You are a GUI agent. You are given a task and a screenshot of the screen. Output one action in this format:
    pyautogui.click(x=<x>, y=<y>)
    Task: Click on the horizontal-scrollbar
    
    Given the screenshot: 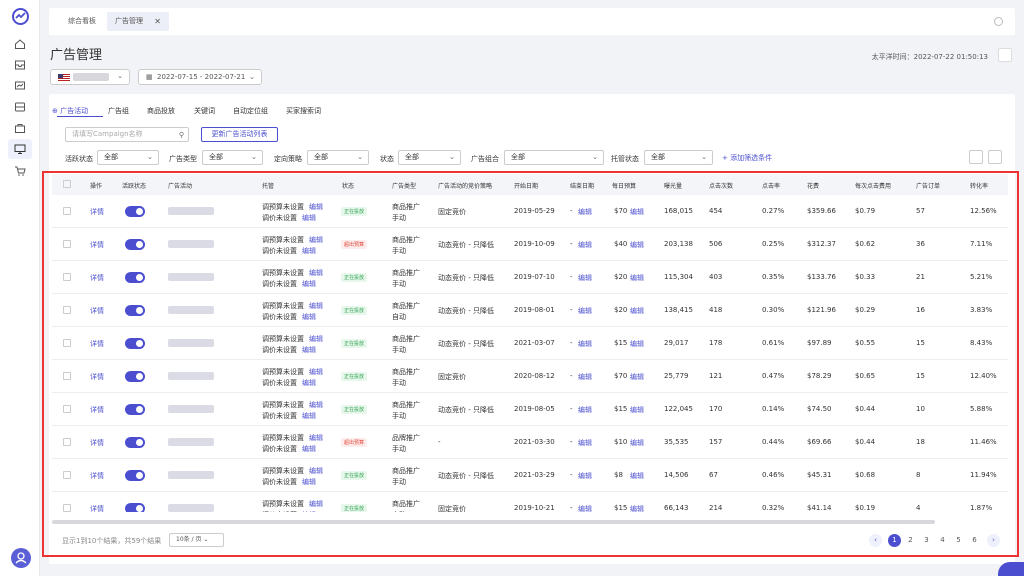 What is the action you would take?
    pyautogui.click(x=493, y=522)
    